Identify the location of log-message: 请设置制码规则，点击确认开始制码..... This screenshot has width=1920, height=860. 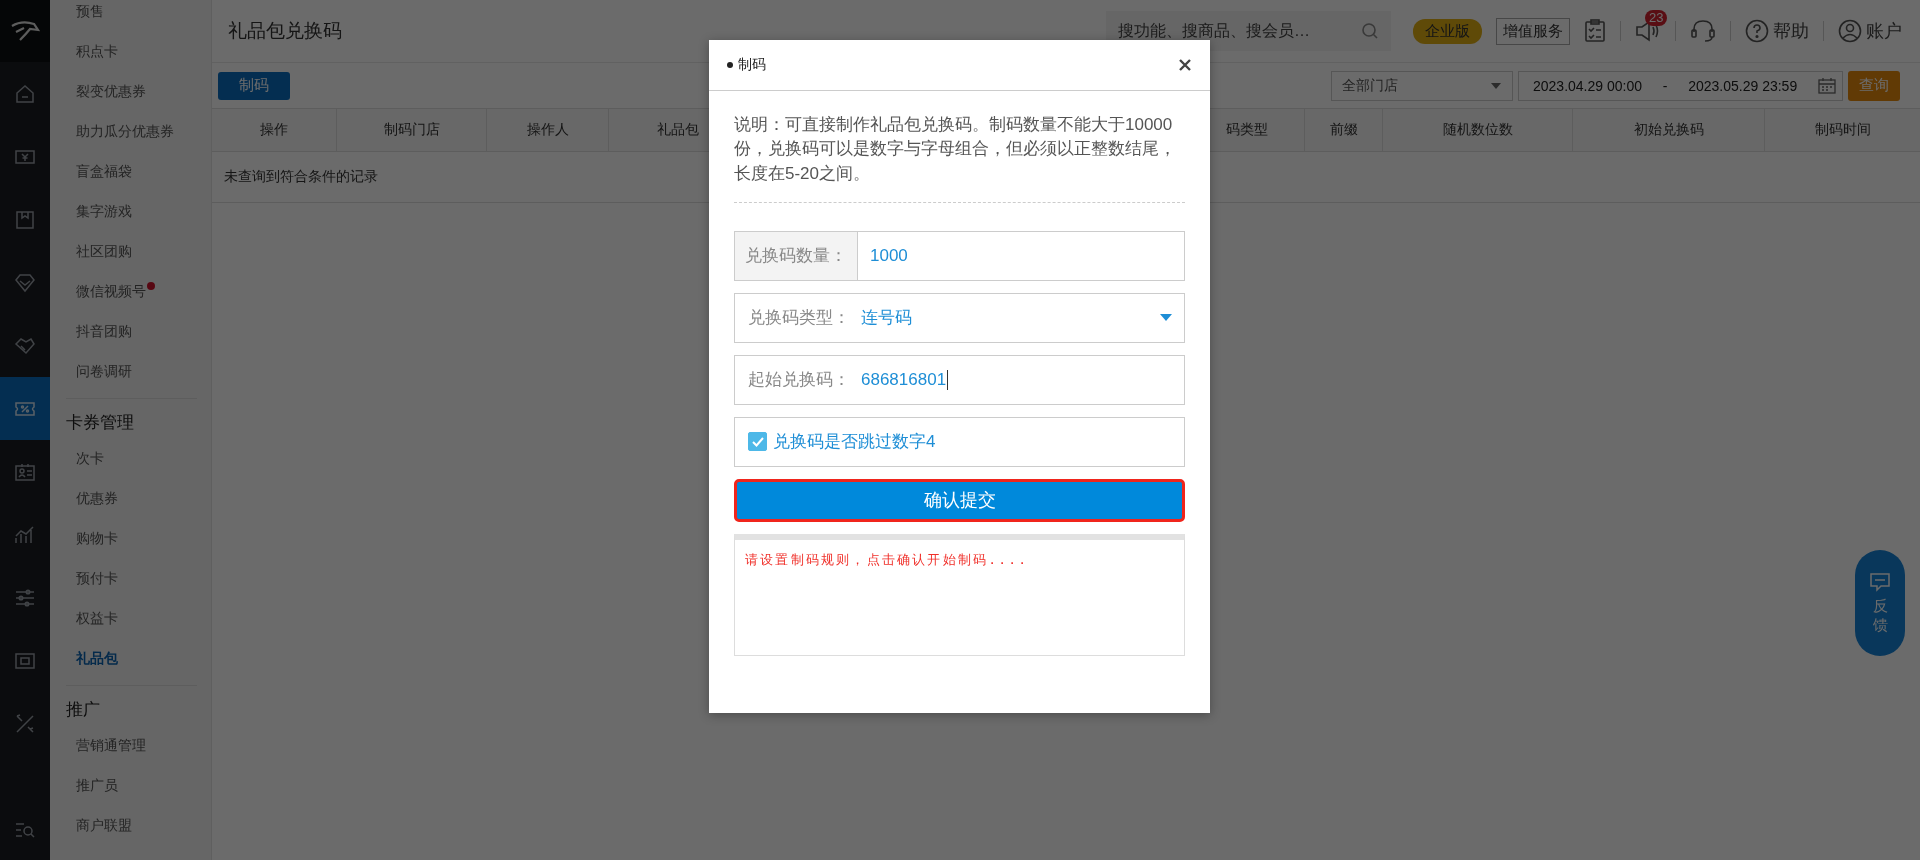
(887, 559).